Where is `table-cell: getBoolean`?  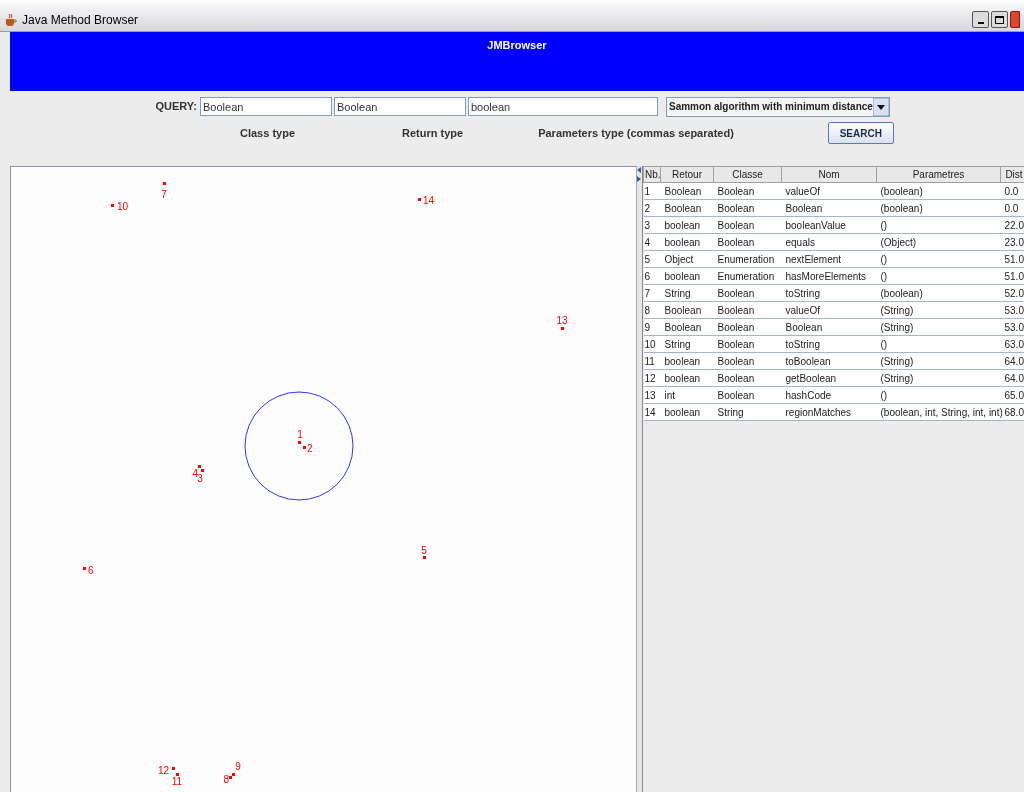
table-cell: getBoolean is located at coordinates (829, 378).